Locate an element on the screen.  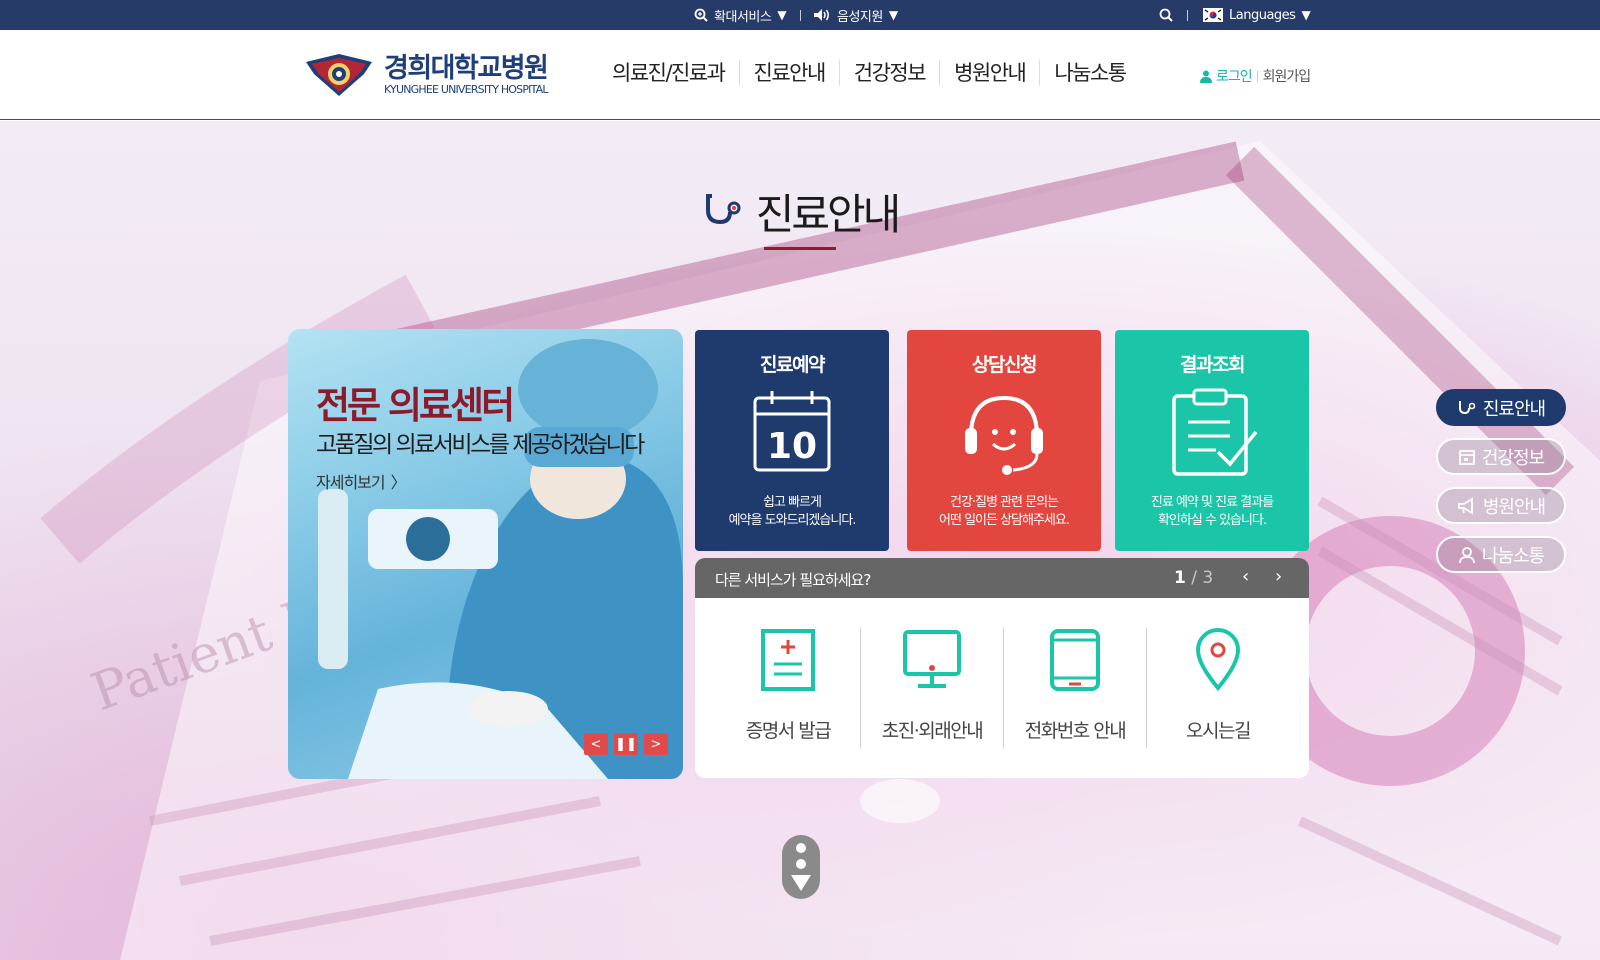
section-title-text: 진료안내 is located at coordinates (828, 214).